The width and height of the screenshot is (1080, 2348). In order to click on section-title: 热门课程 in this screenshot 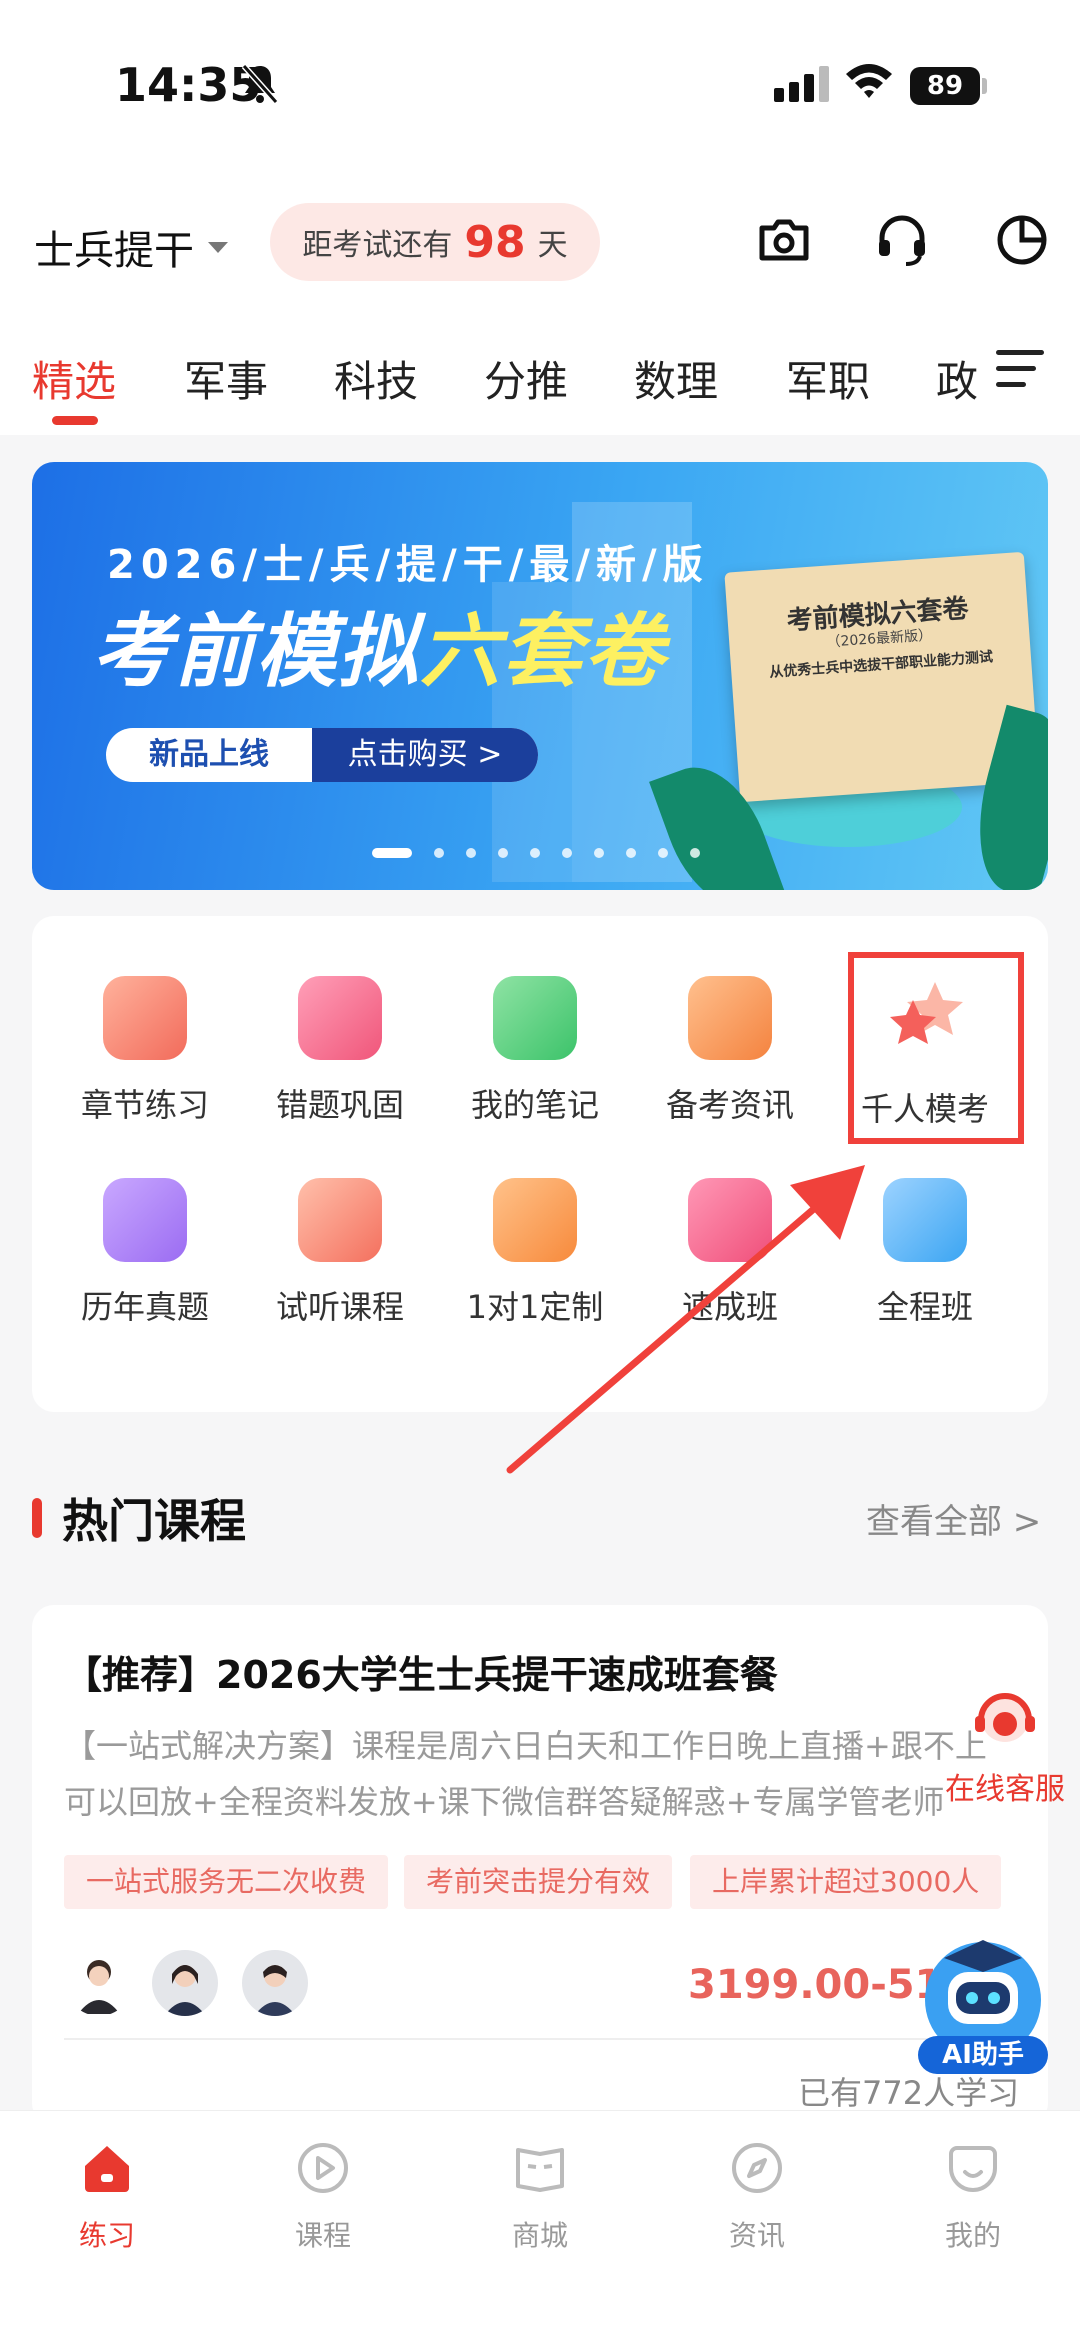, I will do `click(139, 1518)`.